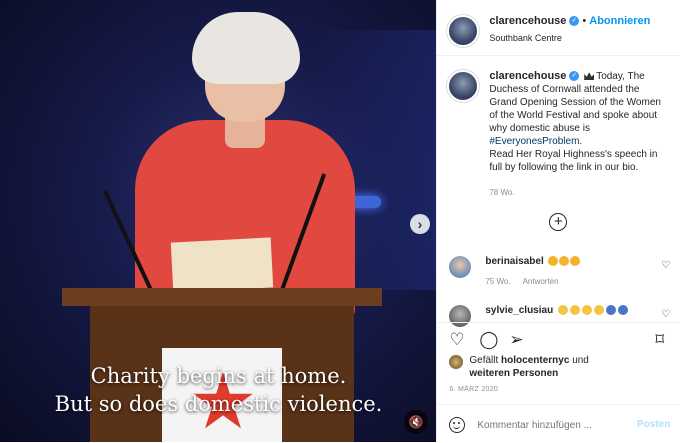 The image size is (680, 443). I want to click on plus-circle-icon: +, so click(558, 221).